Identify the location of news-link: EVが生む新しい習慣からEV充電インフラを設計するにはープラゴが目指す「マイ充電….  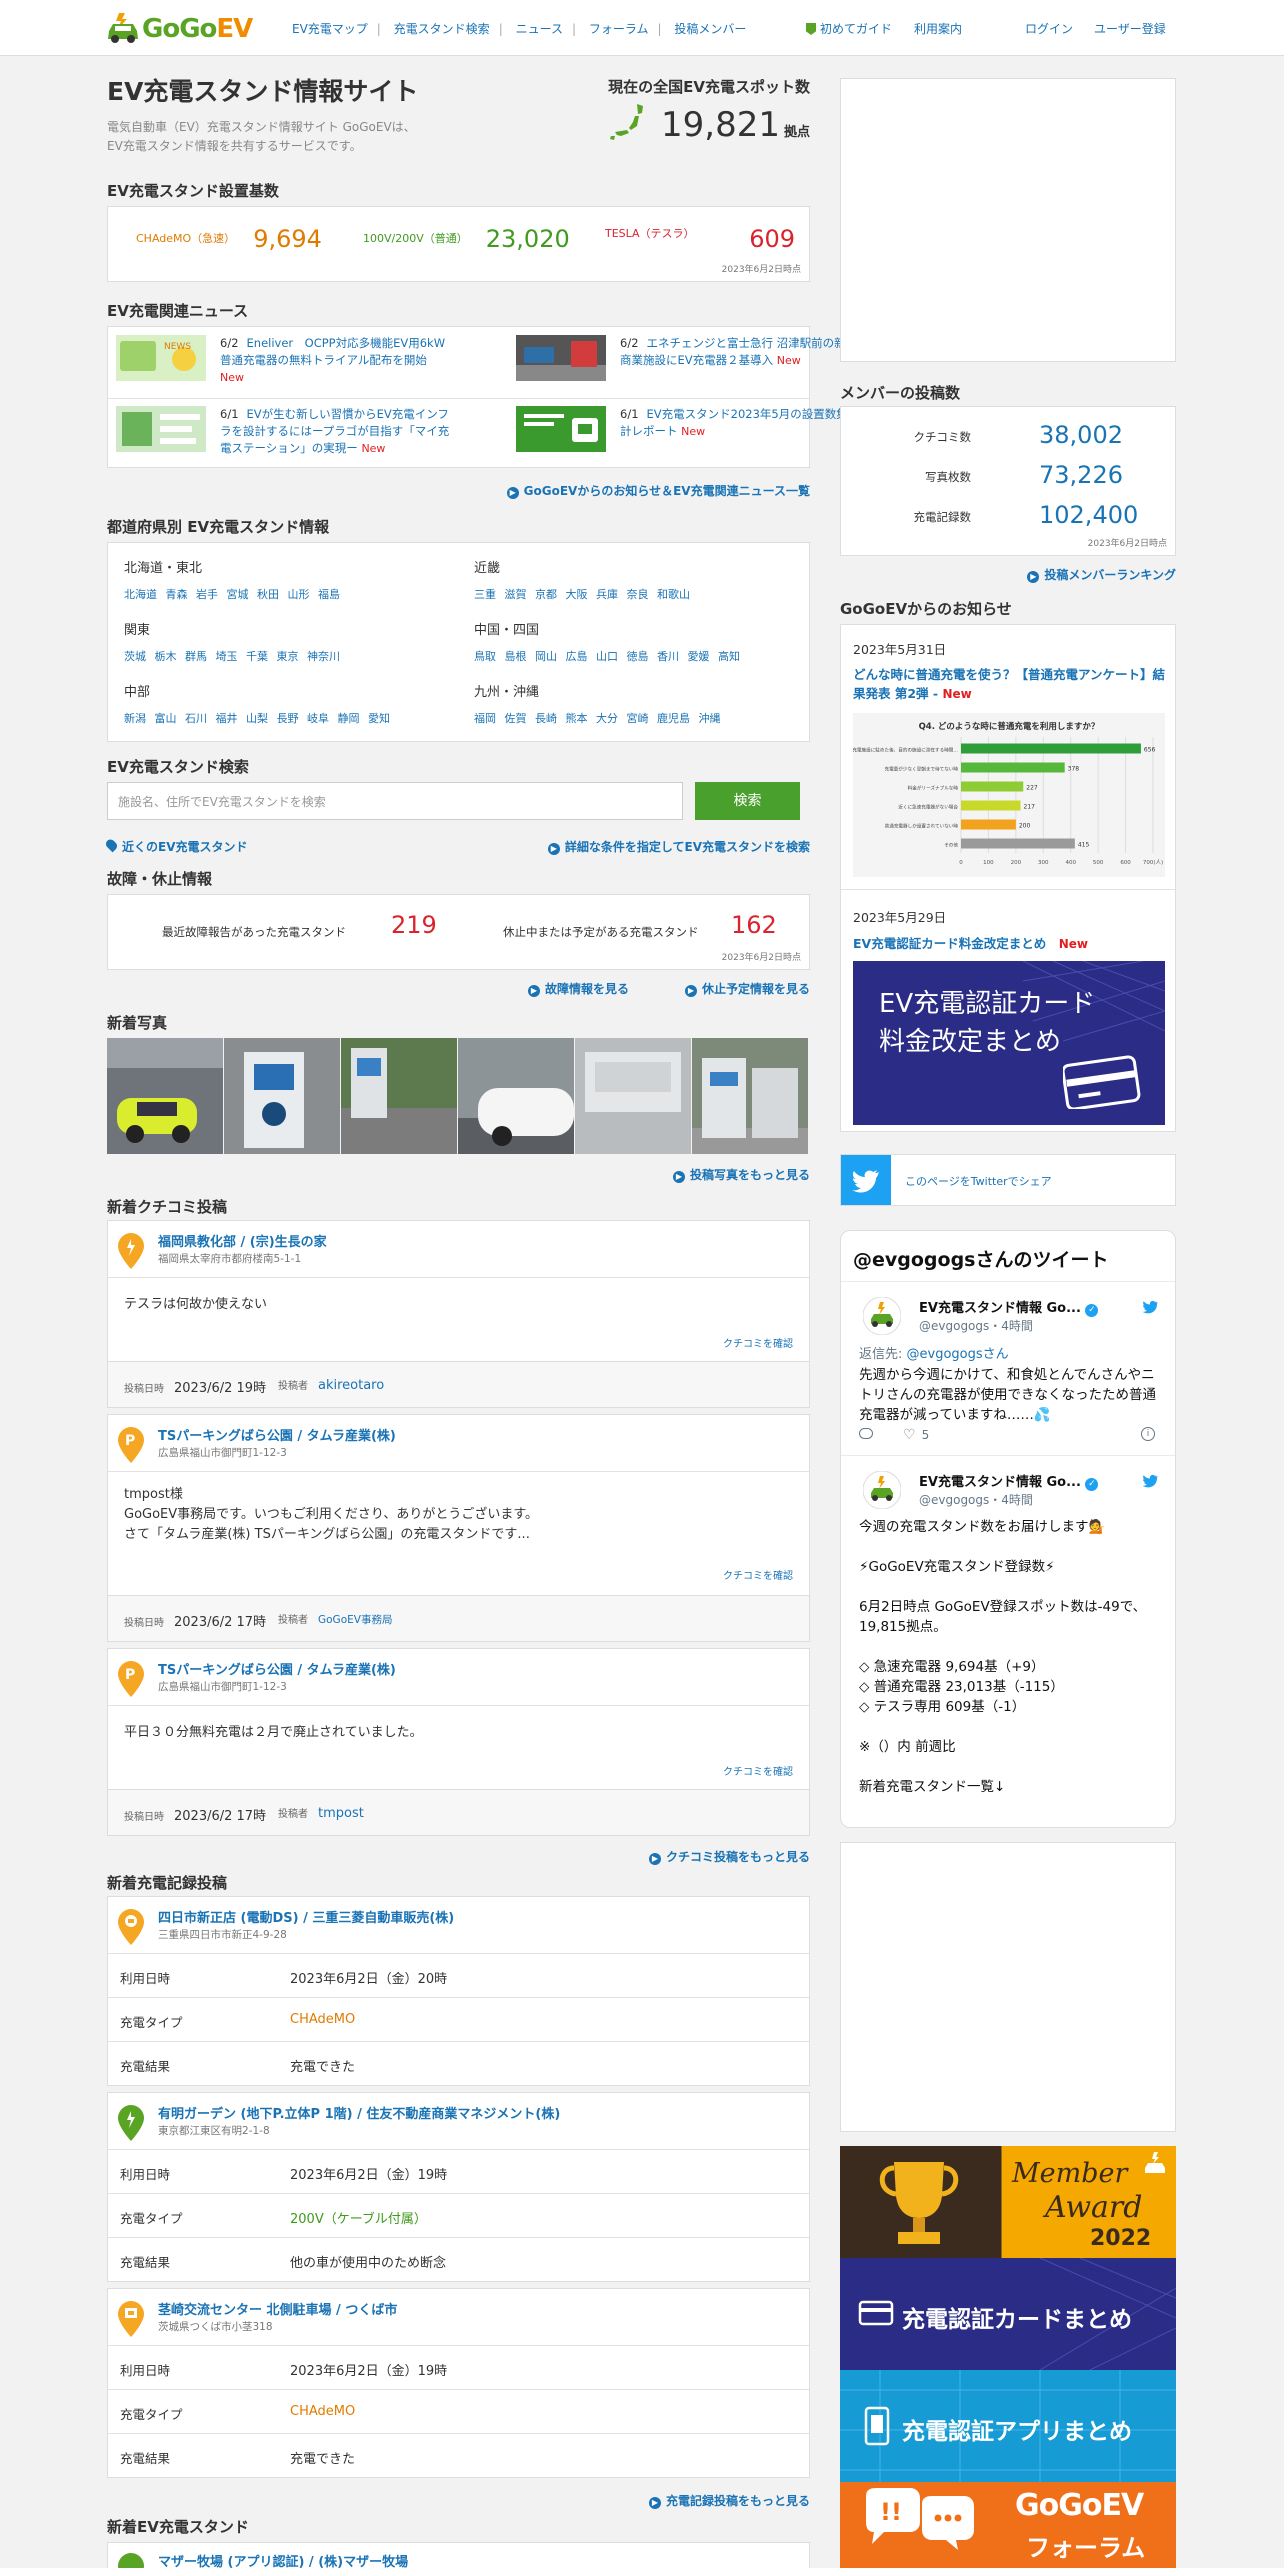
(334, 431).